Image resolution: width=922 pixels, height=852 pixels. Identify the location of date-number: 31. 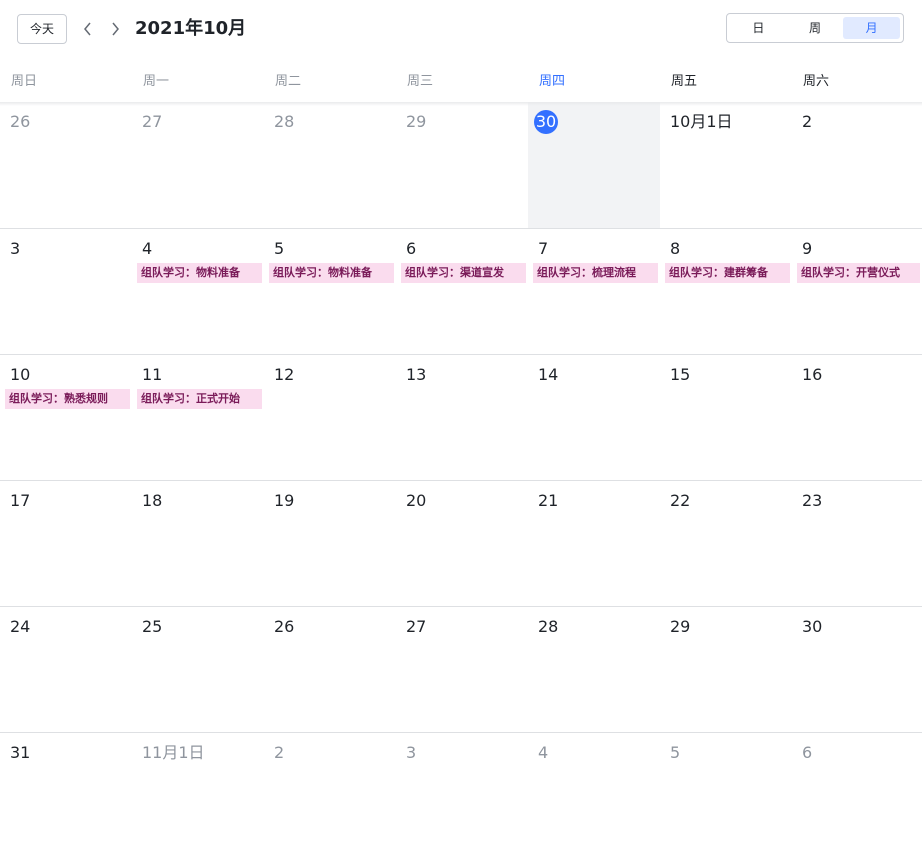
(20, 752).